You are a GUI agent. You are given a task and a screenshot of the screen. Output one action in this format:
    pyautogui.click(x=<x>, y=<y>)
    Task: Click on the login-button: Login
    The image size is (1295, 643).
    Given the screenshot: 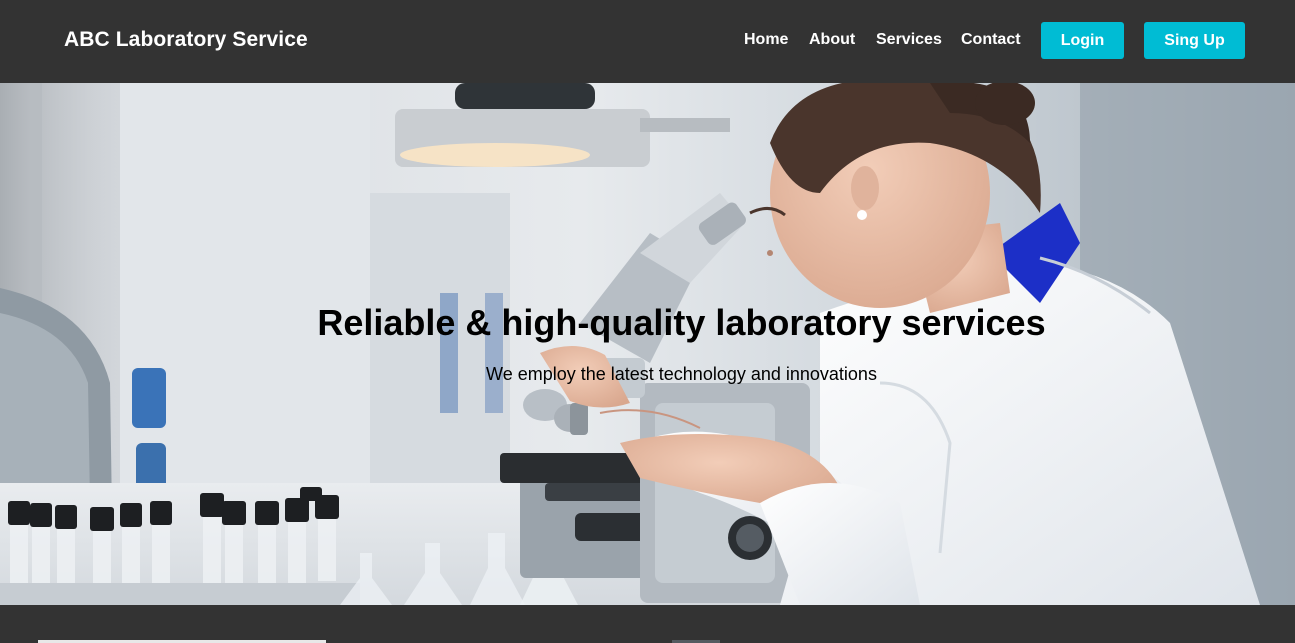 What is the action you would take?
    pyautogui.click(x=1082, y=40)
    